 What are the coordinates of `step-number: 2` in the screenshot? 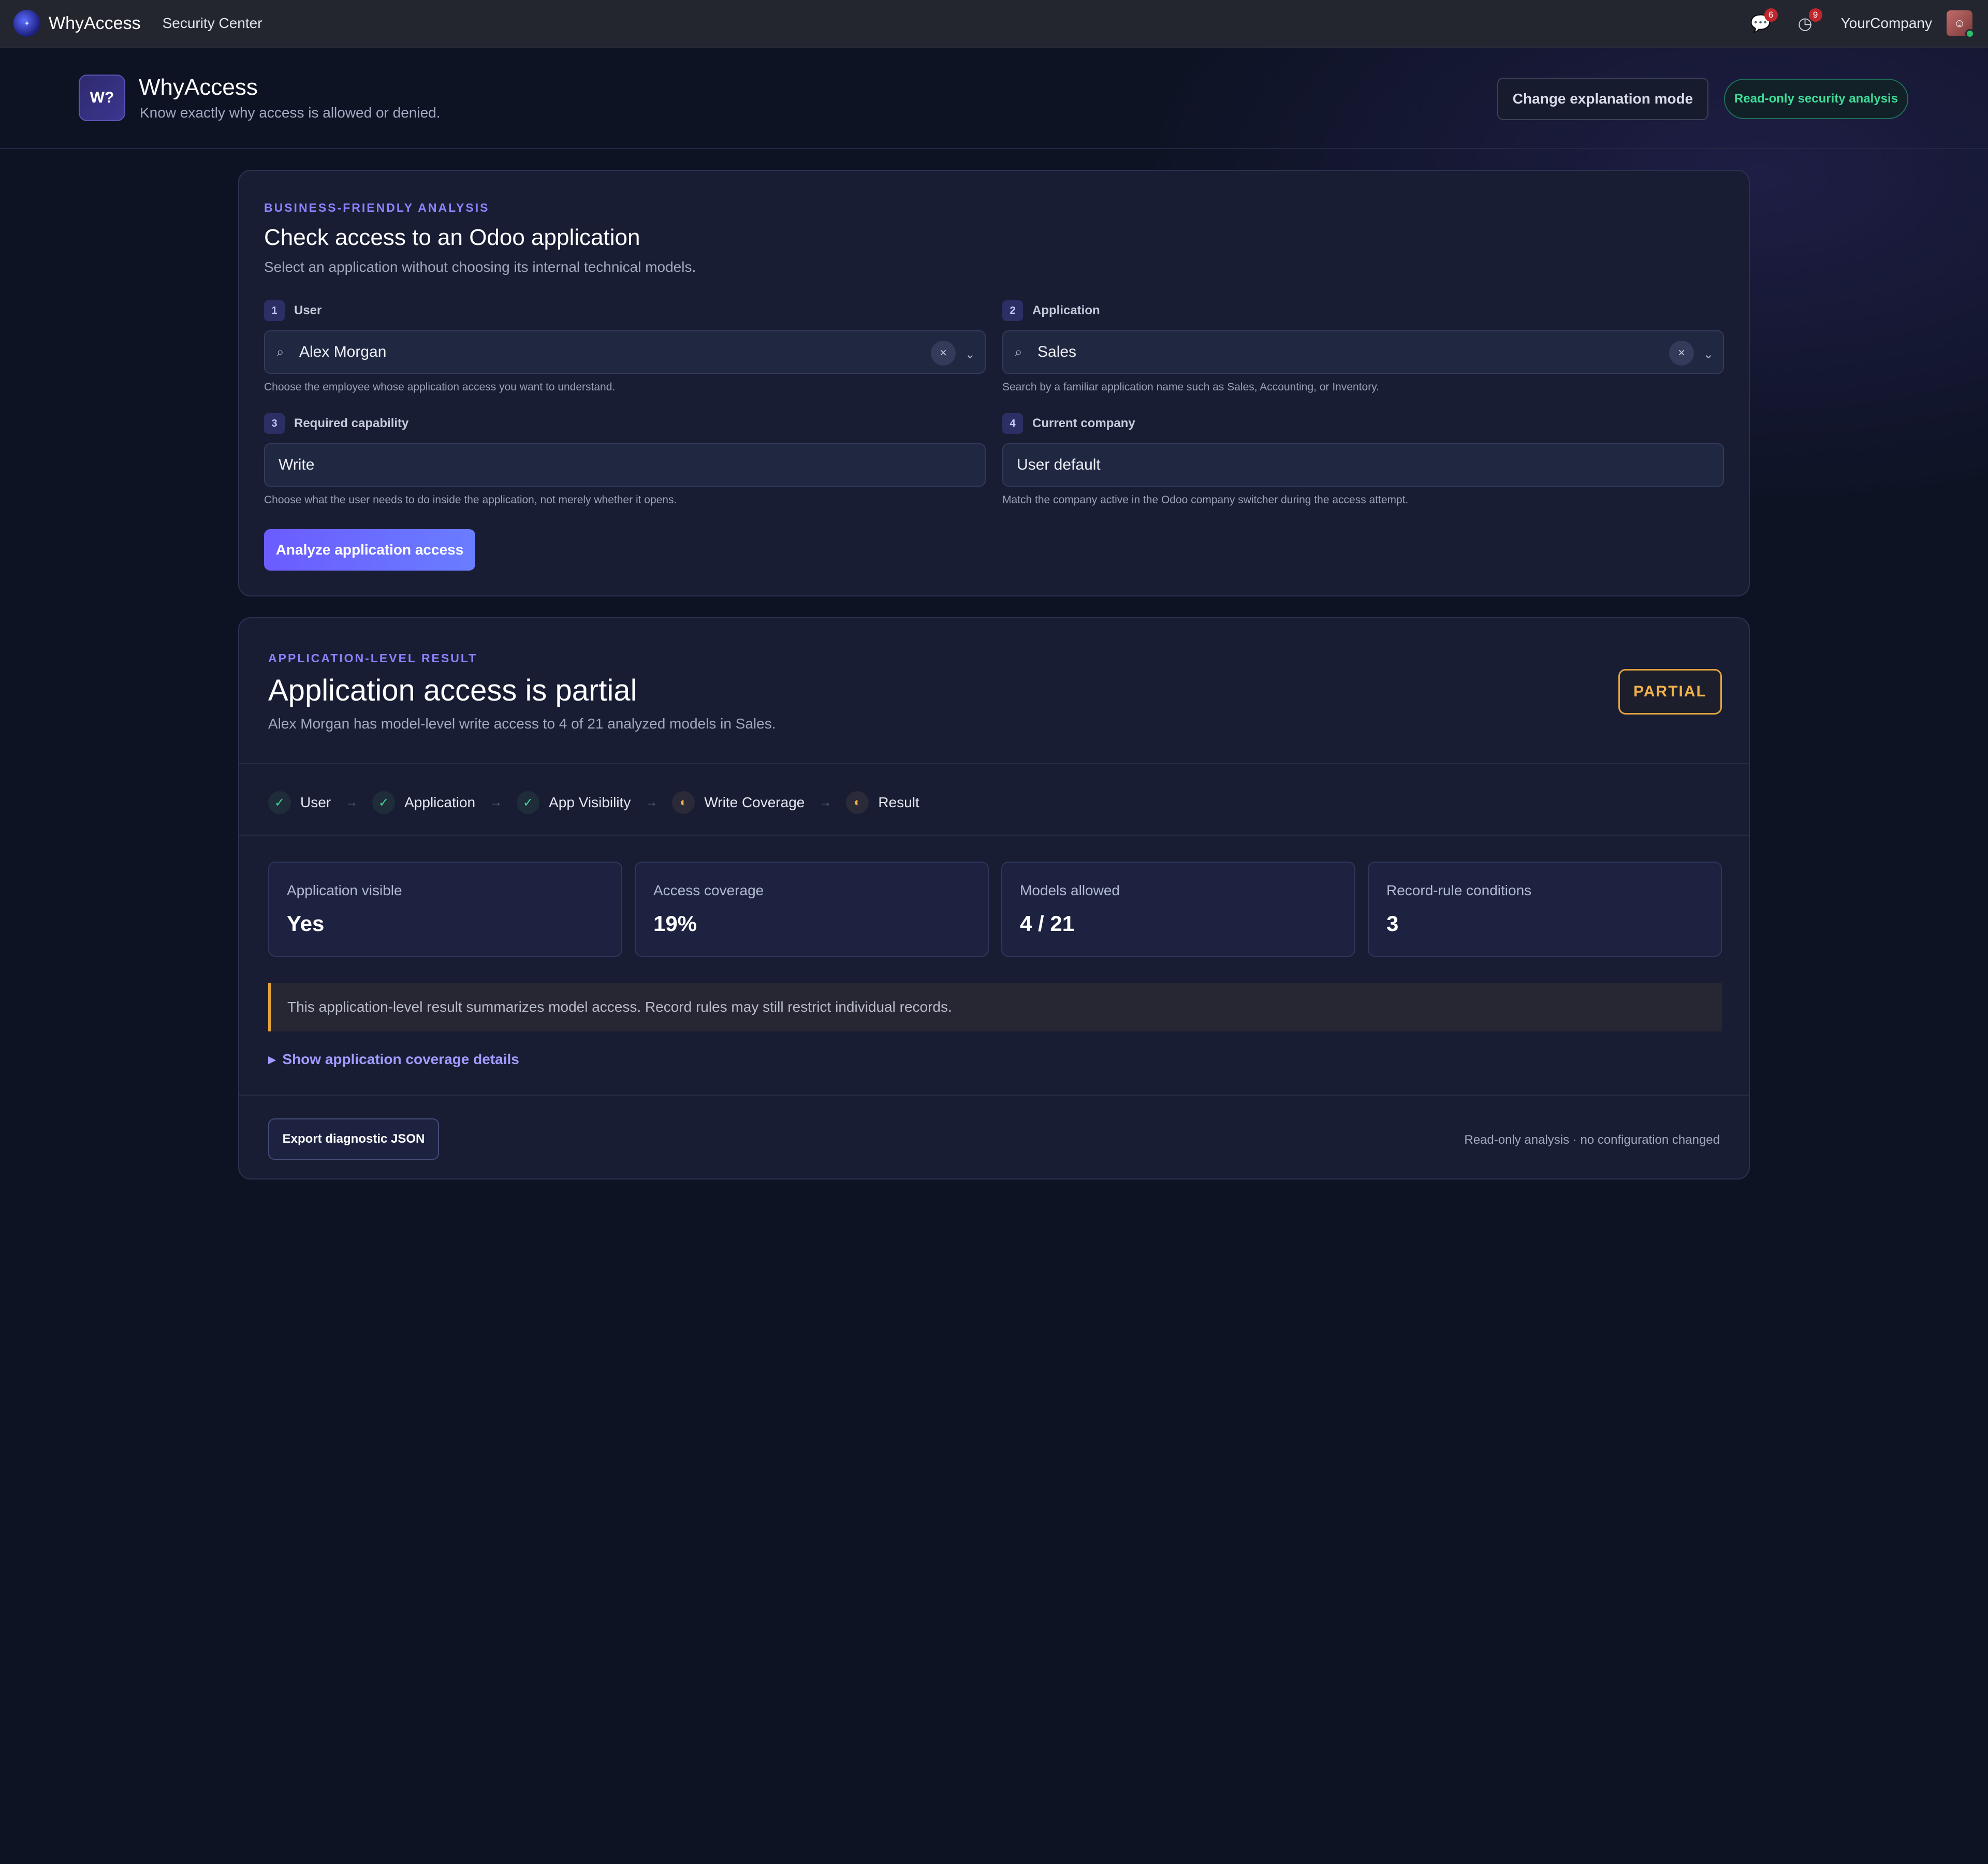 It's located at (1012, 310).